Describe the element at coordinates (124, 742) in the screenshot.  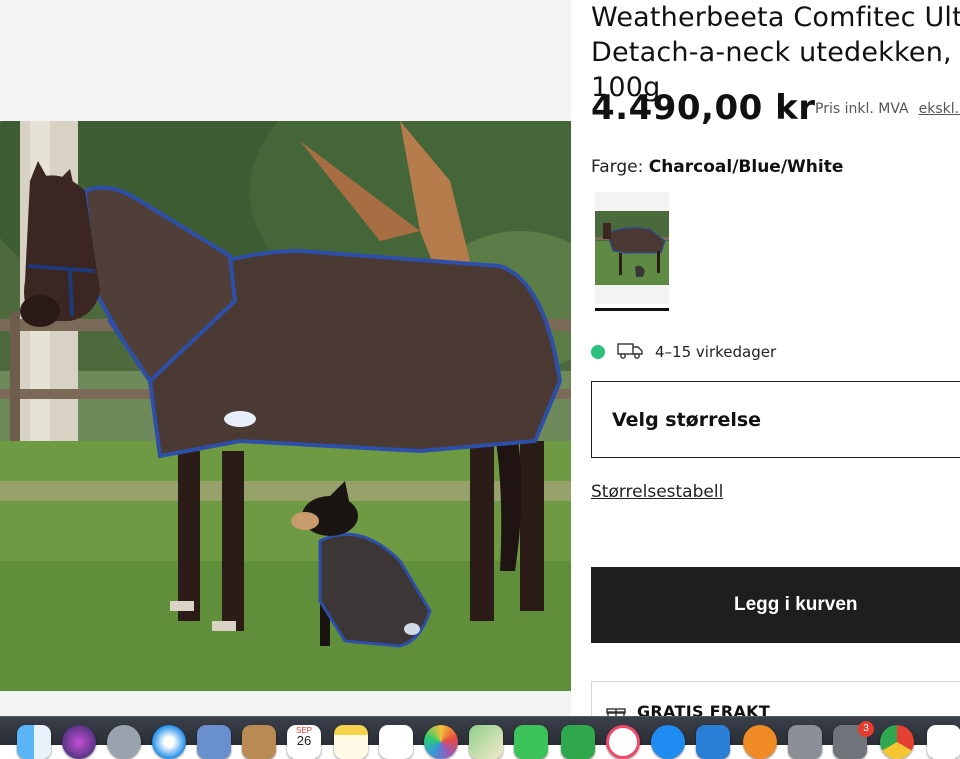
I see `launchpad-icon` at that location.